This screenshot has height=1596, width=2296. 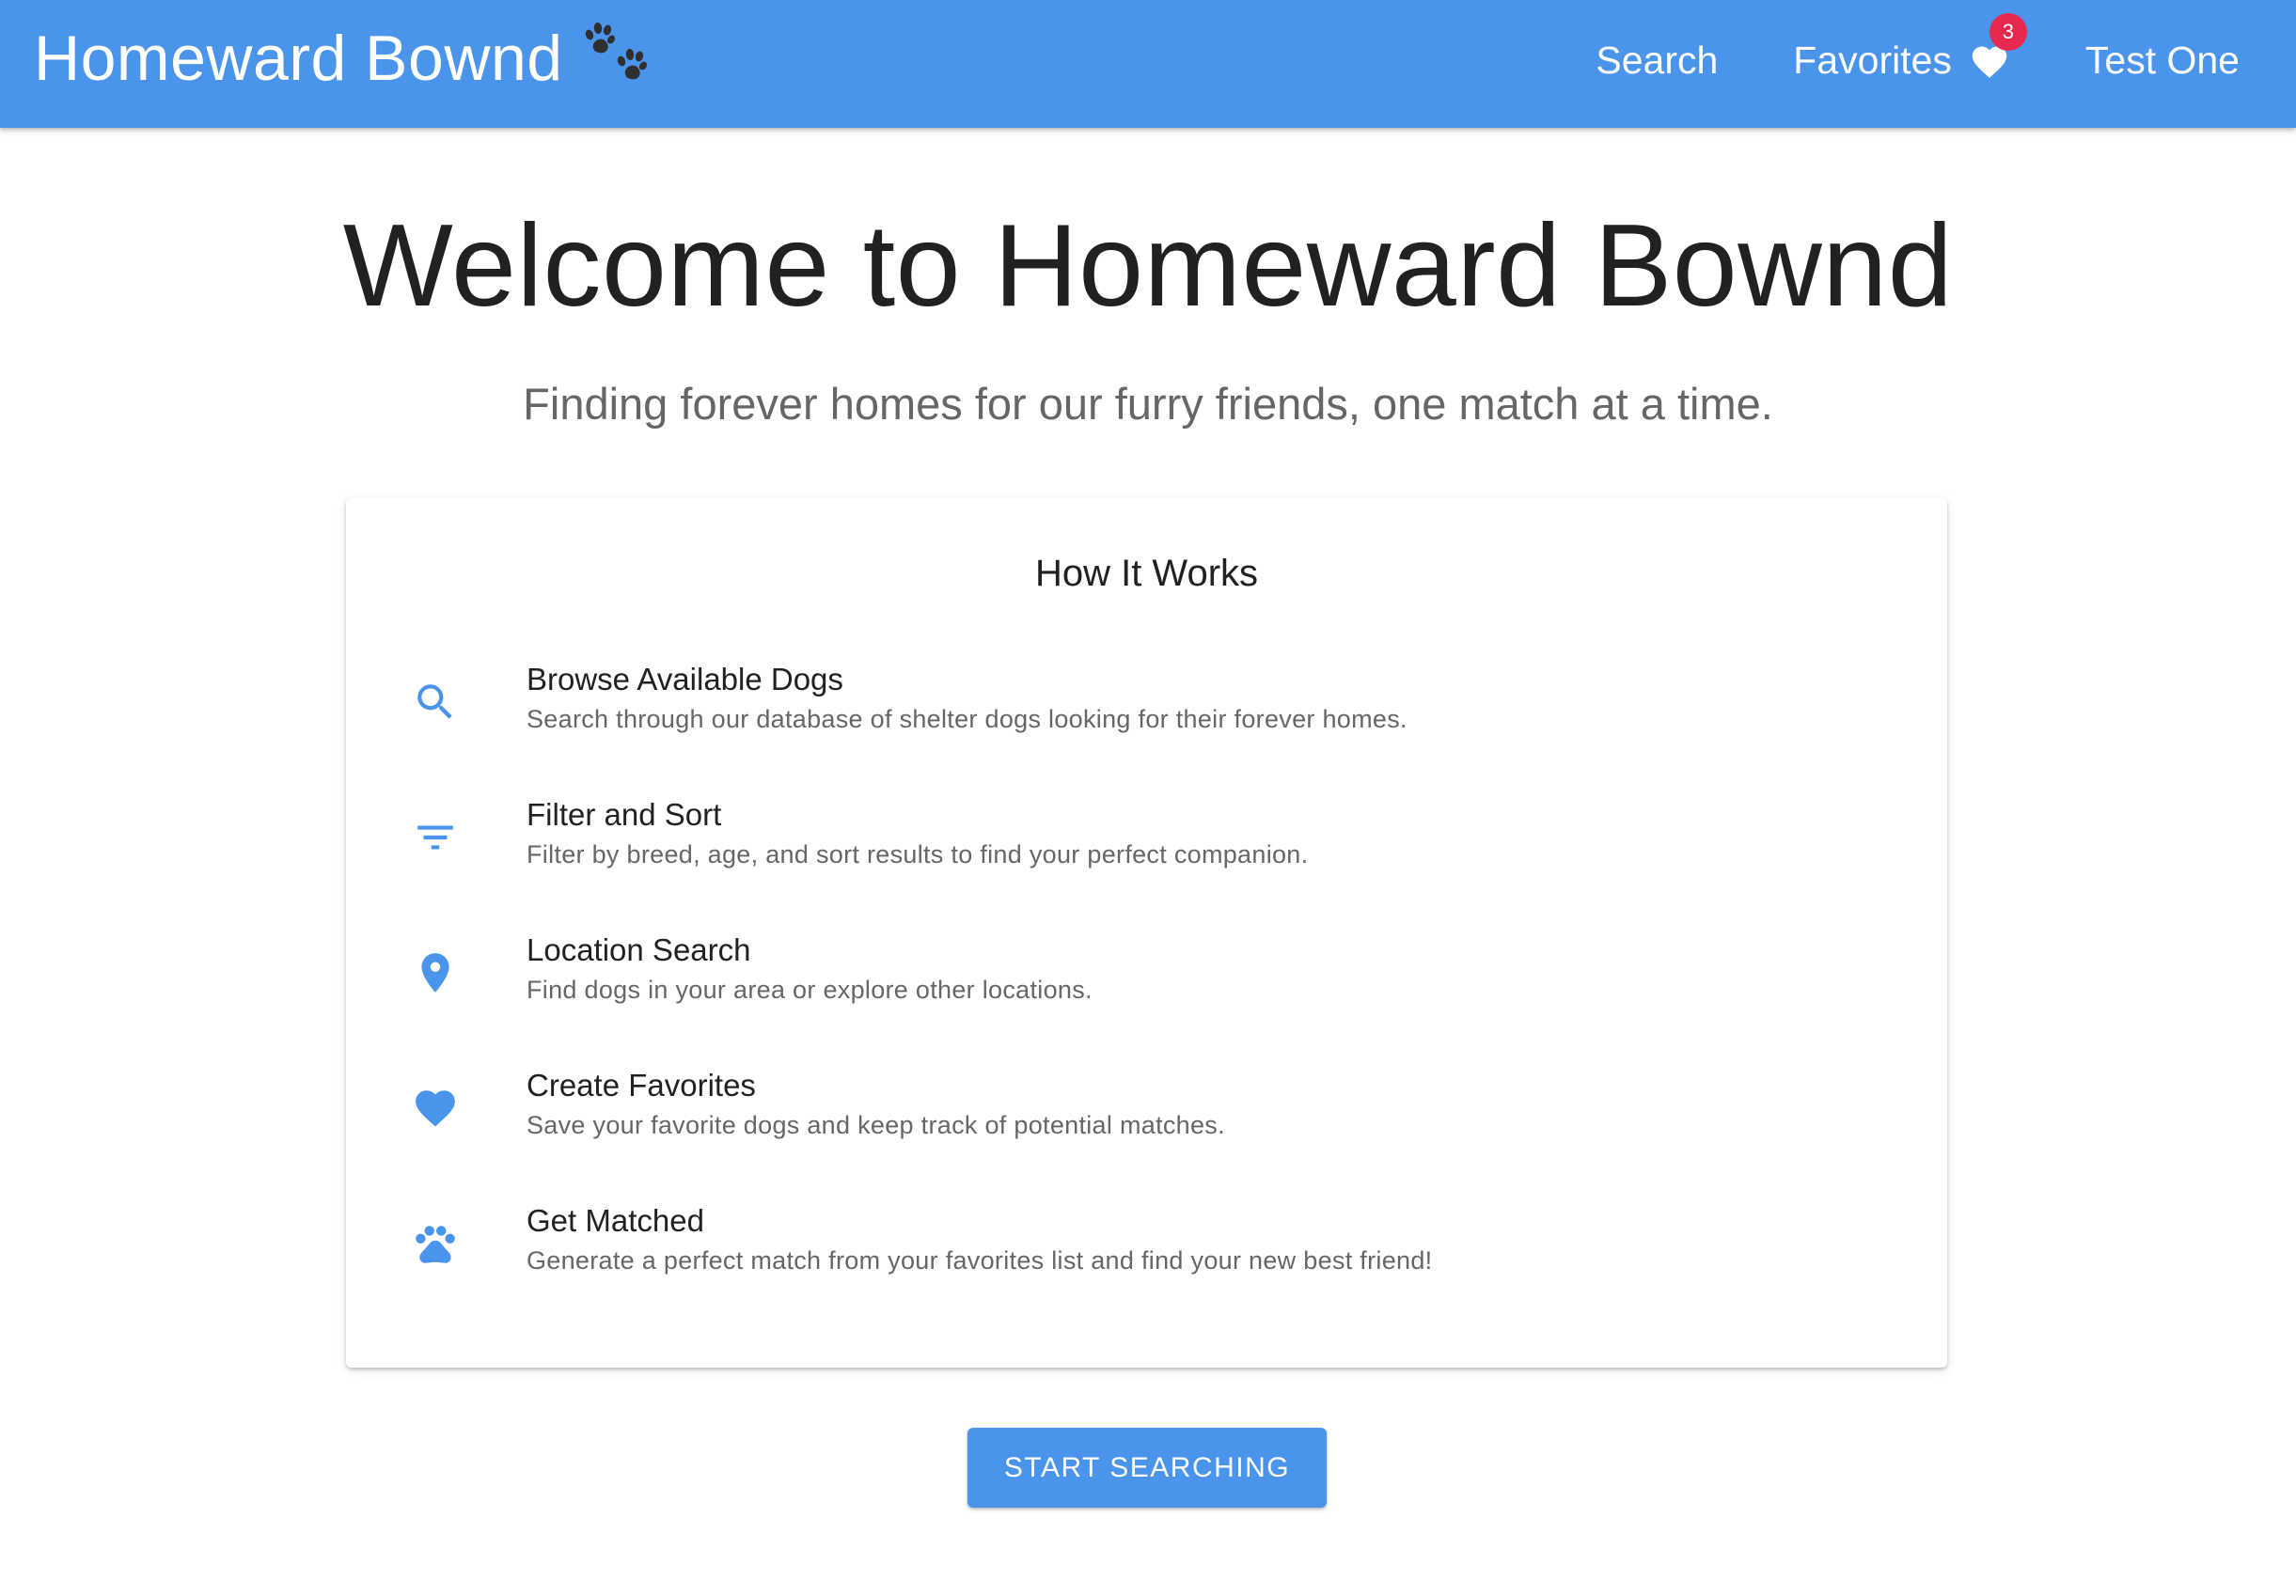 I want to click on nav-favorites-label: Favorites, so click(x=1873, y=60).